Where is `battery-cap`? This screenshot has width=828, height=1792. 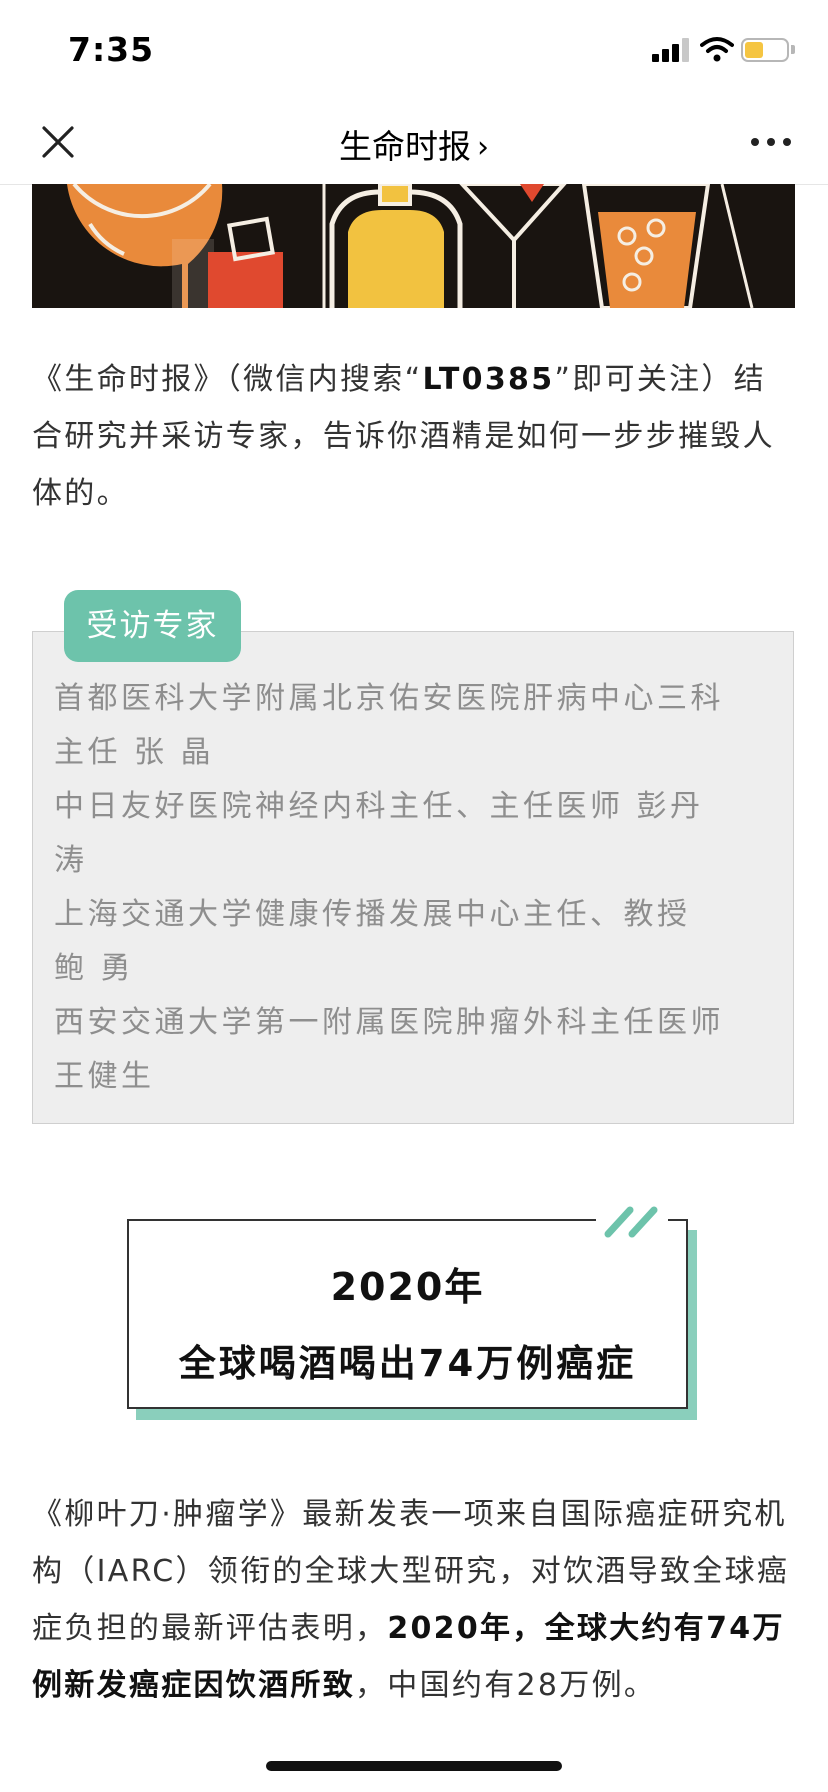 battery-cap is located at coordinates (793, 49).